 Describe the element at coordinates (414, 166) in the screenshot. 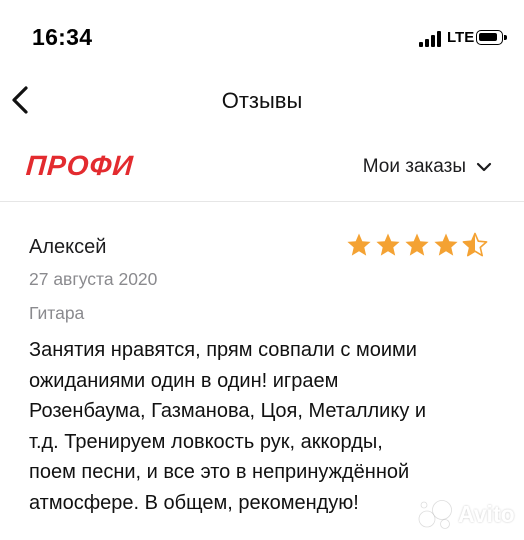

I see `my-orders-label: Мои заказы` at that location.